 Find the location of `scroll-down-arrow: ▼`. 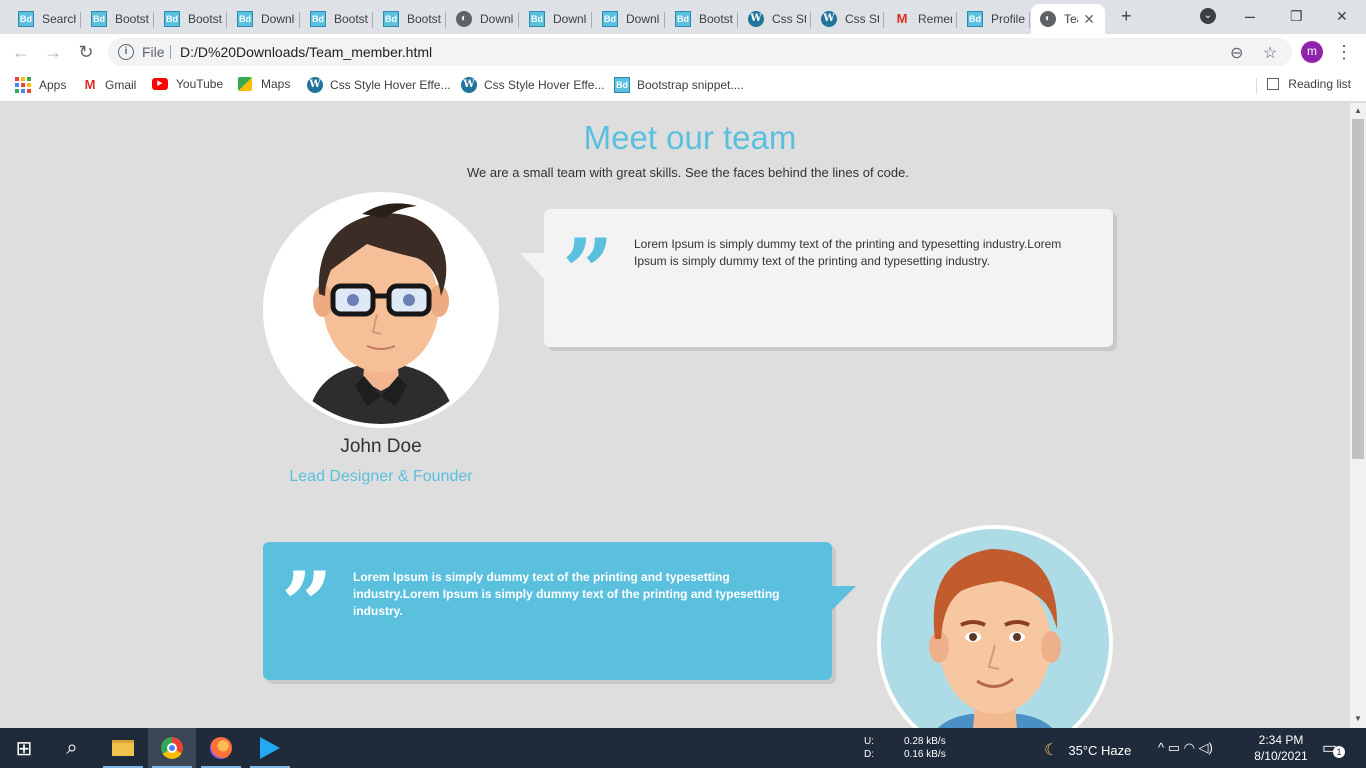

scroll-down-arrow: ▼ is located at coordinates (1358, 718).